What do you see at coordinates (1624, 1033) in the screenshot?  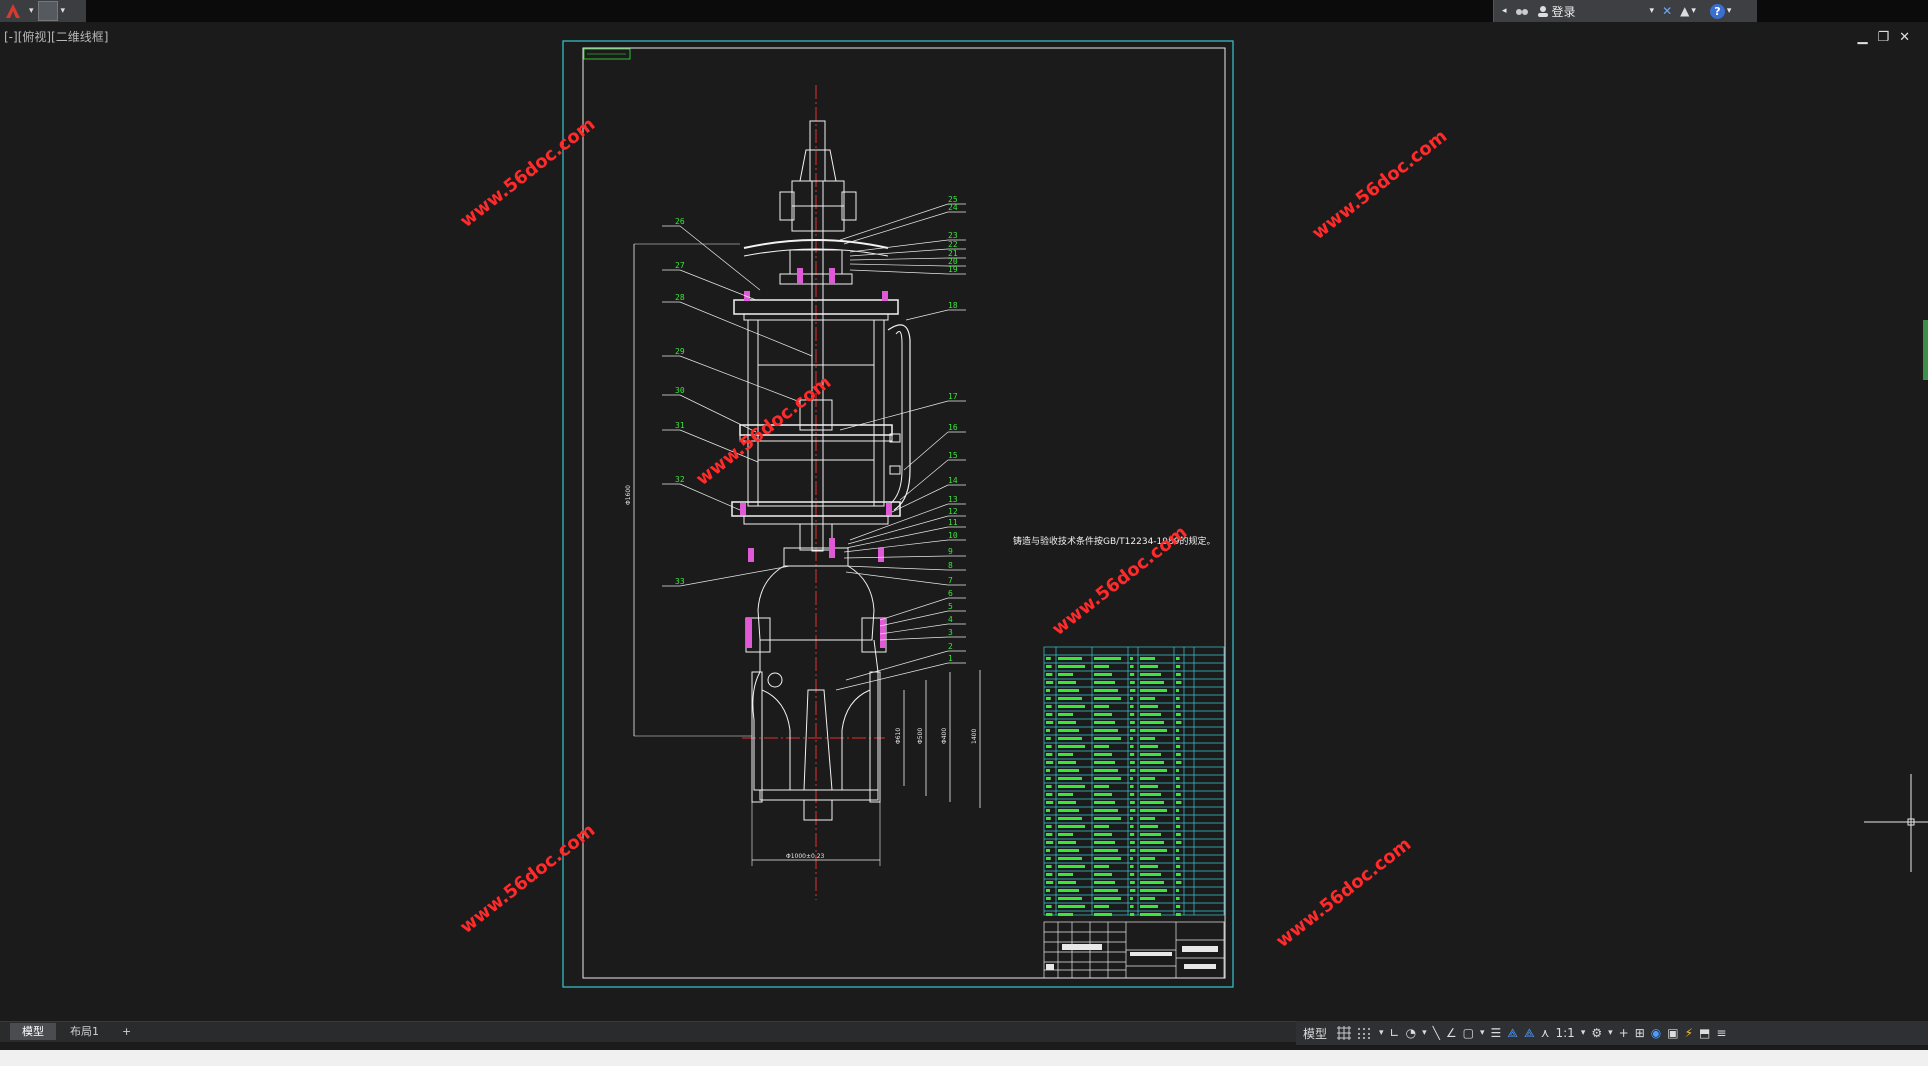 I see `annotation-monitor-icon: +` at bounding box center [1624, 1033].